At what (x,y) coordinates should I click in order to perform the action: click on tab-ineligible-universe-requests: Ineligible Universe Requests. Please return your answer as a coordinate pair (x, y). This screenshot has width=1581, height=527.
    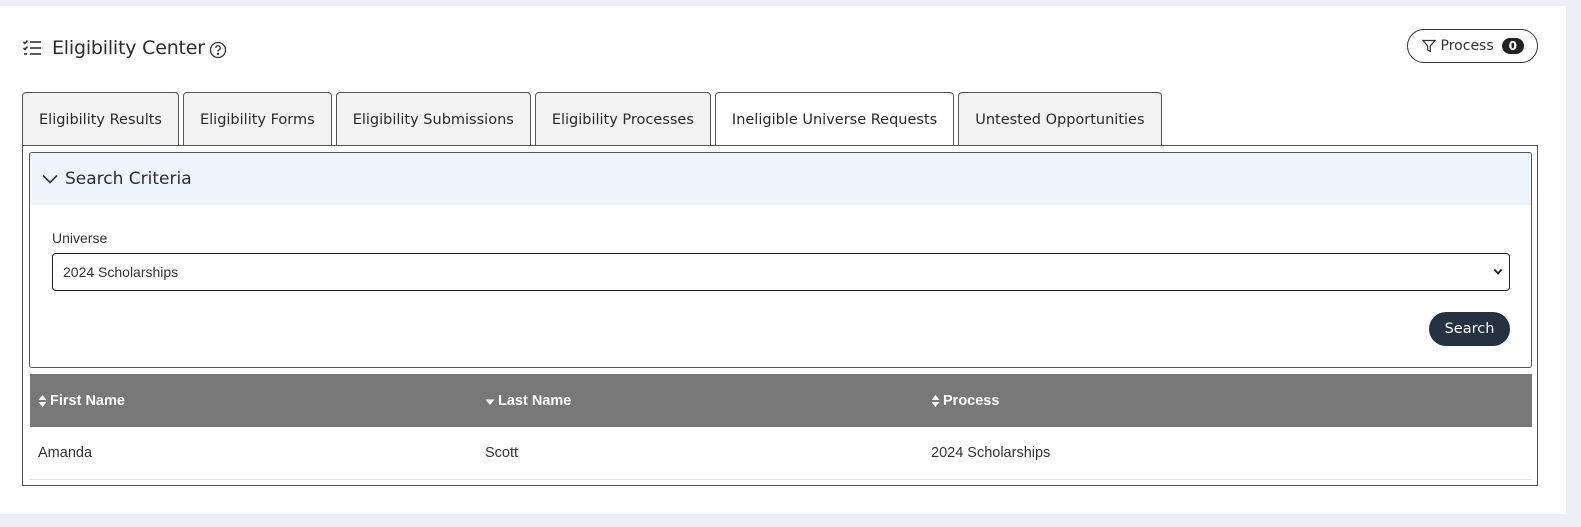
    Looking at the image, I should click on (834, 119).